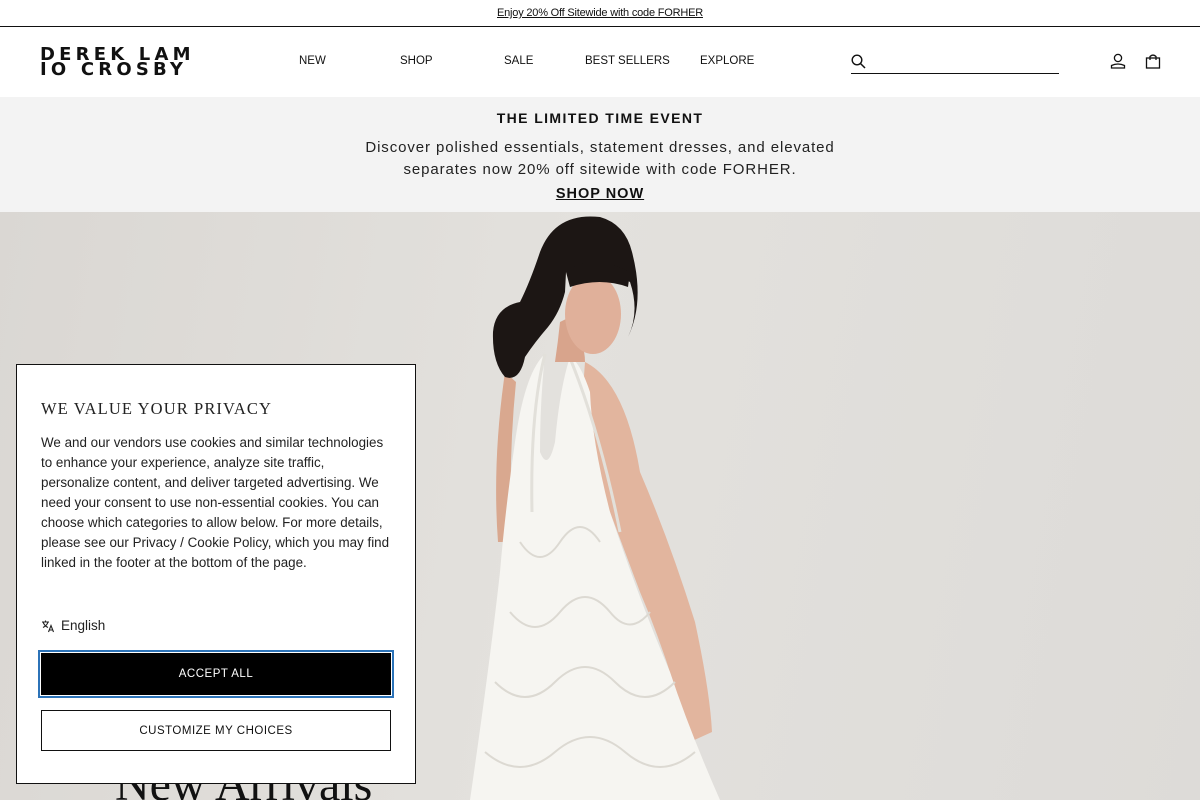 The width and height of the screenshot is (1200, 800). Describe the element at coordinates (627, 61) in the screenshot. I see `nav-item-best-sellers: BEST SELLERS` at that location.